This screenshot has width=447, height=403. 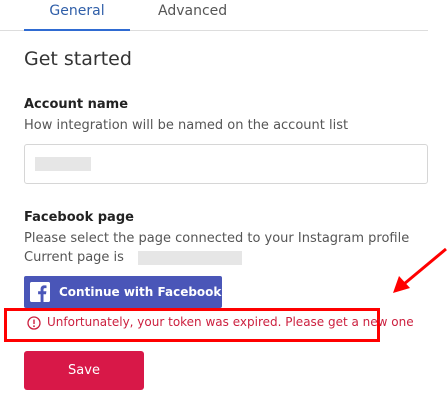 I want to click on facebook-icon, so click(x=40, y=292).